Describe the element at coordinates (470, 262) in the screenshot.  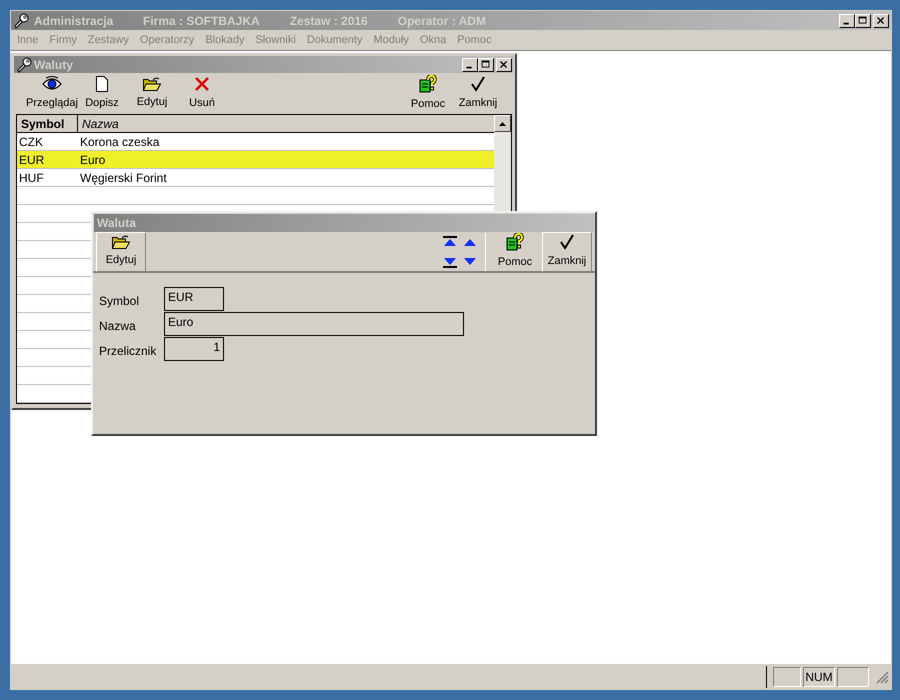
I see `next-record-icon` at that location.